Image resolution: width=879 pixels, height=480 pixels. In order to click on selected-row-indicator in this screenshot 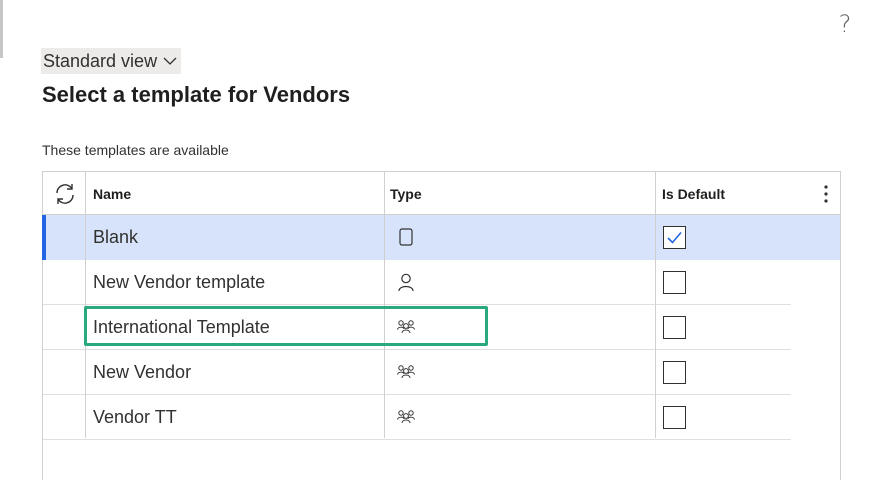, I will do `click(44, 237)`.